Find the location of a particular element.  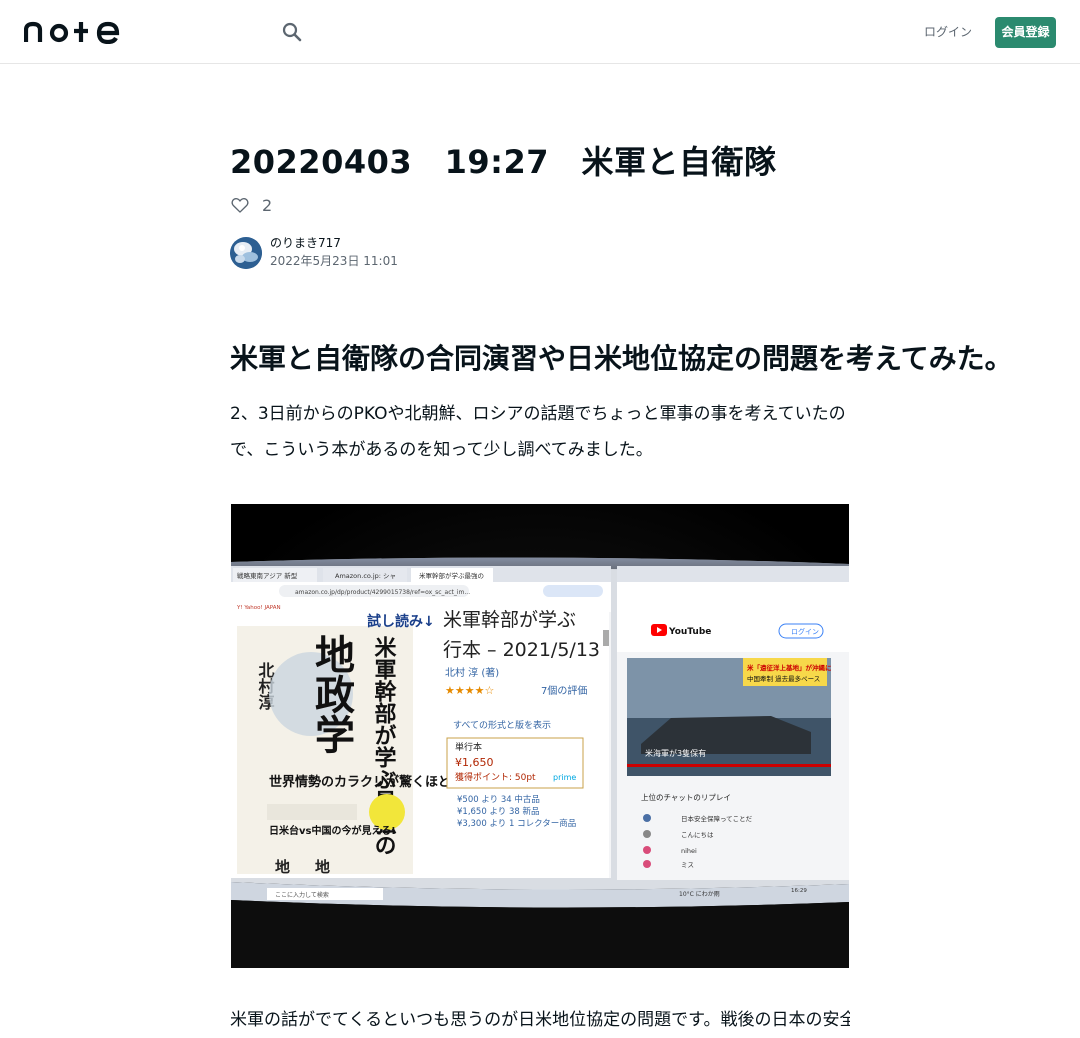

note-logo-mark is located at coordinates (72, 32).